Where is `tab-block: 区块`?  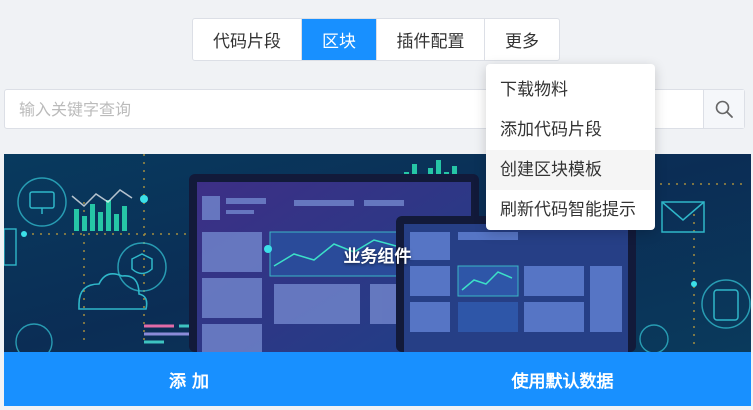 tab-block: 区块 is located at coordinates (339, 39).